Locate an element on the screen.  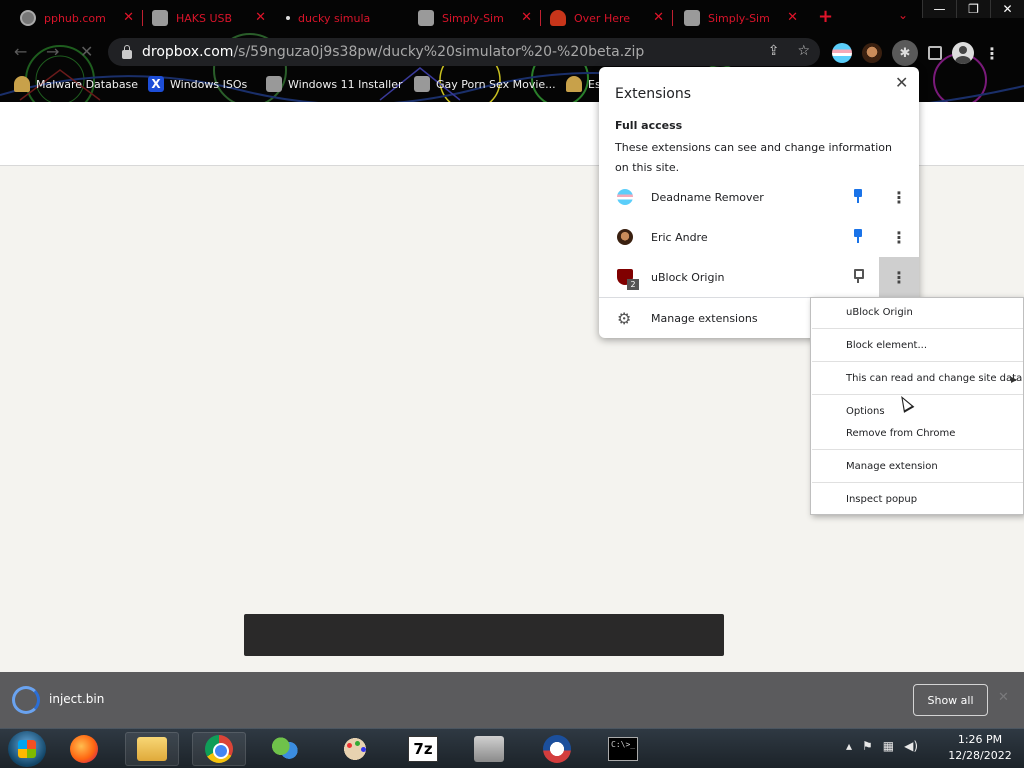
archive-box-icon is located at coordinates (489, 749).